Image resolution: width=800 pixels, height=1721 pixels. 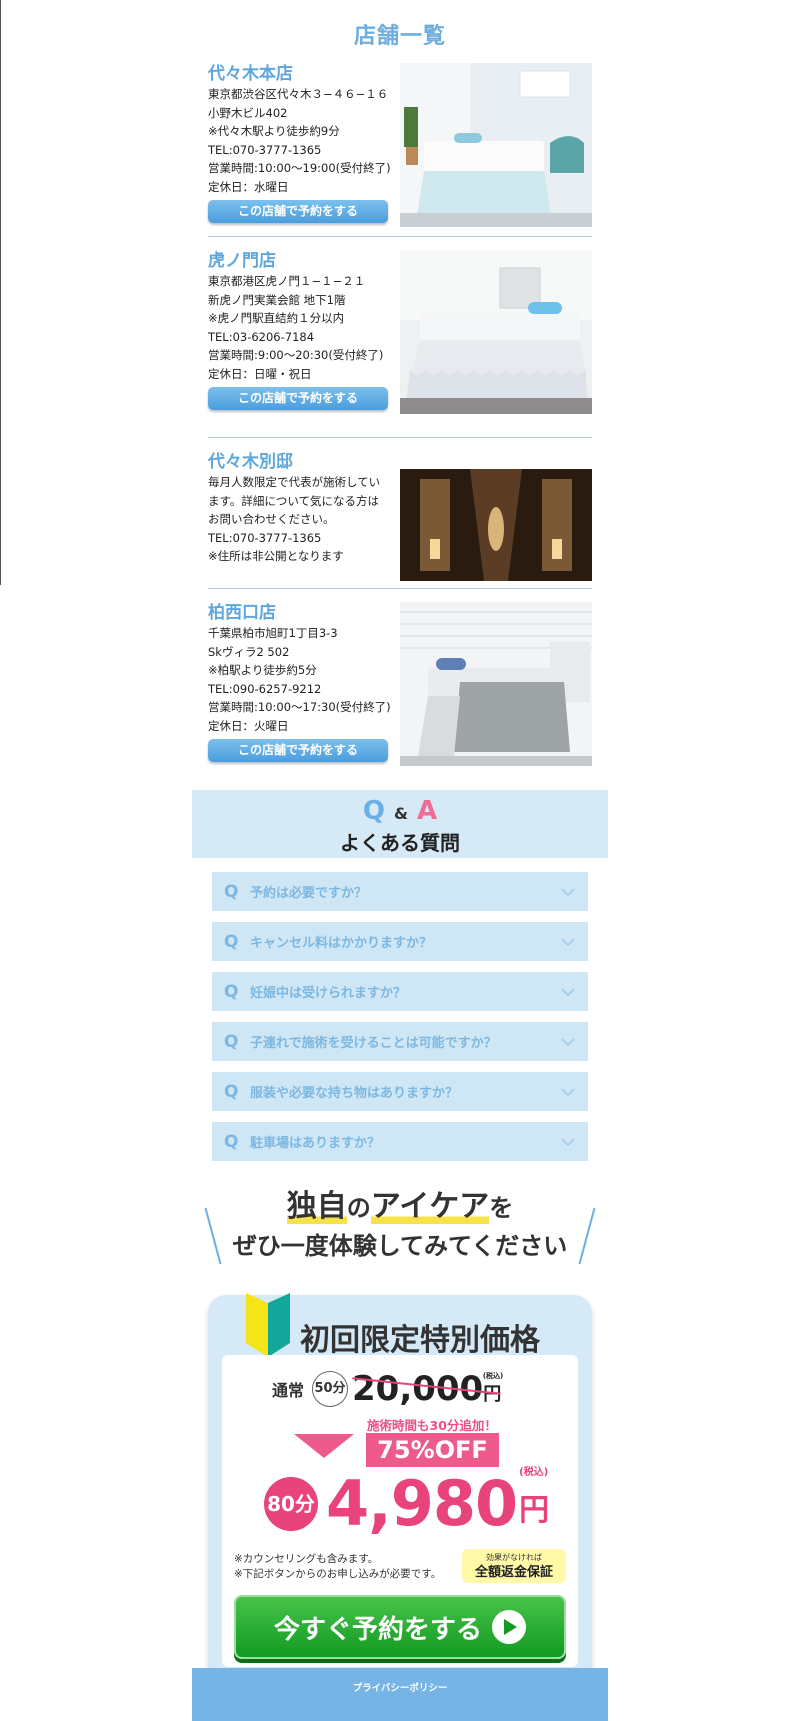 What do you see at coordinates (271, 519) in the screenshot?
I see `store-line: お問い合わせください。` at bounding box center [271, 519].